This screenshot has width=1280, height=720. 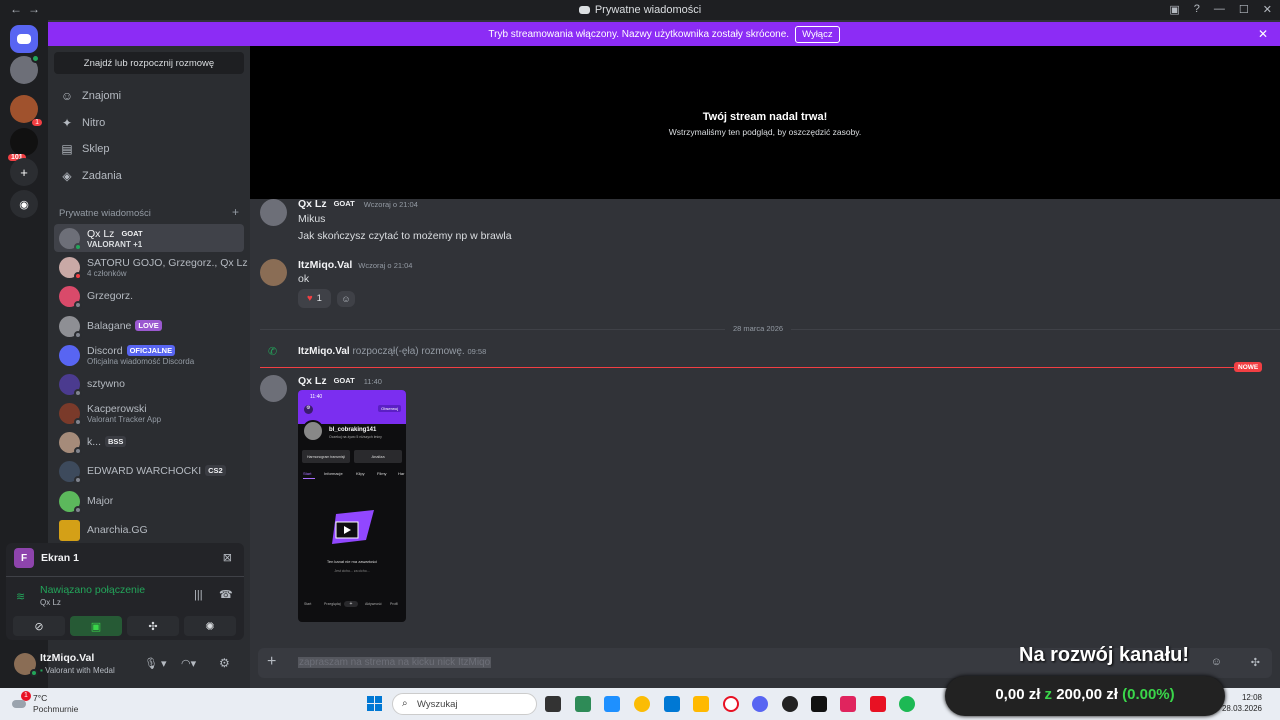 What do you see at coordinates (226, 594) in the screenshot?
I see `disconnect-icon: ☎` at bounding box center [226, 594].